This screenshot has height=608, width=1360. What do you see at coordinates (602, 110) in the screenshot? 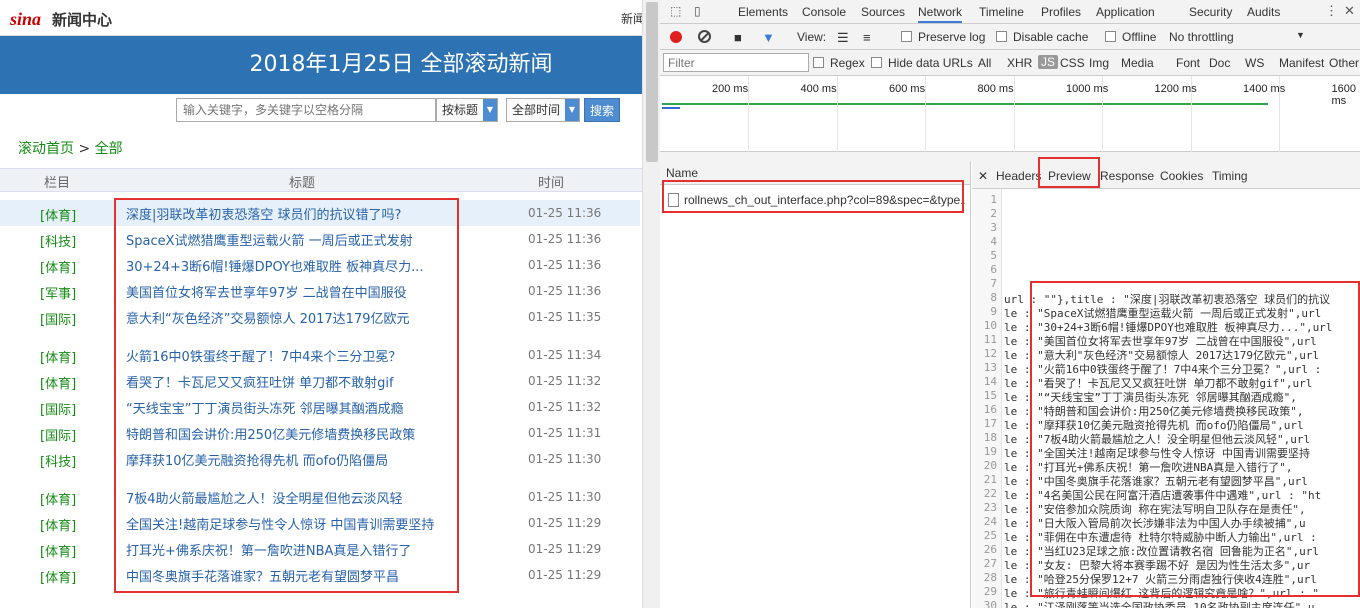
I see `search-button: 搜索` at bounding box center [602, 110].